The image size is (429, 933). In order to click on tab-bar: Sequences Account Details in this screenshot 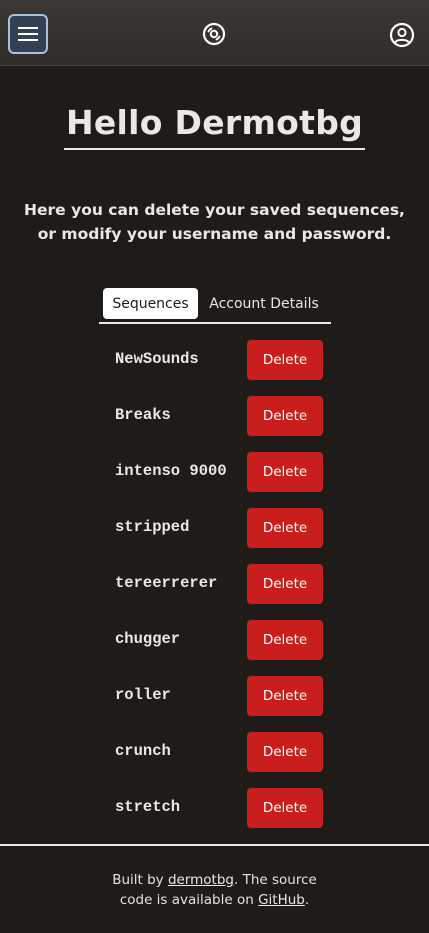, I will do `click(215, 305)`.